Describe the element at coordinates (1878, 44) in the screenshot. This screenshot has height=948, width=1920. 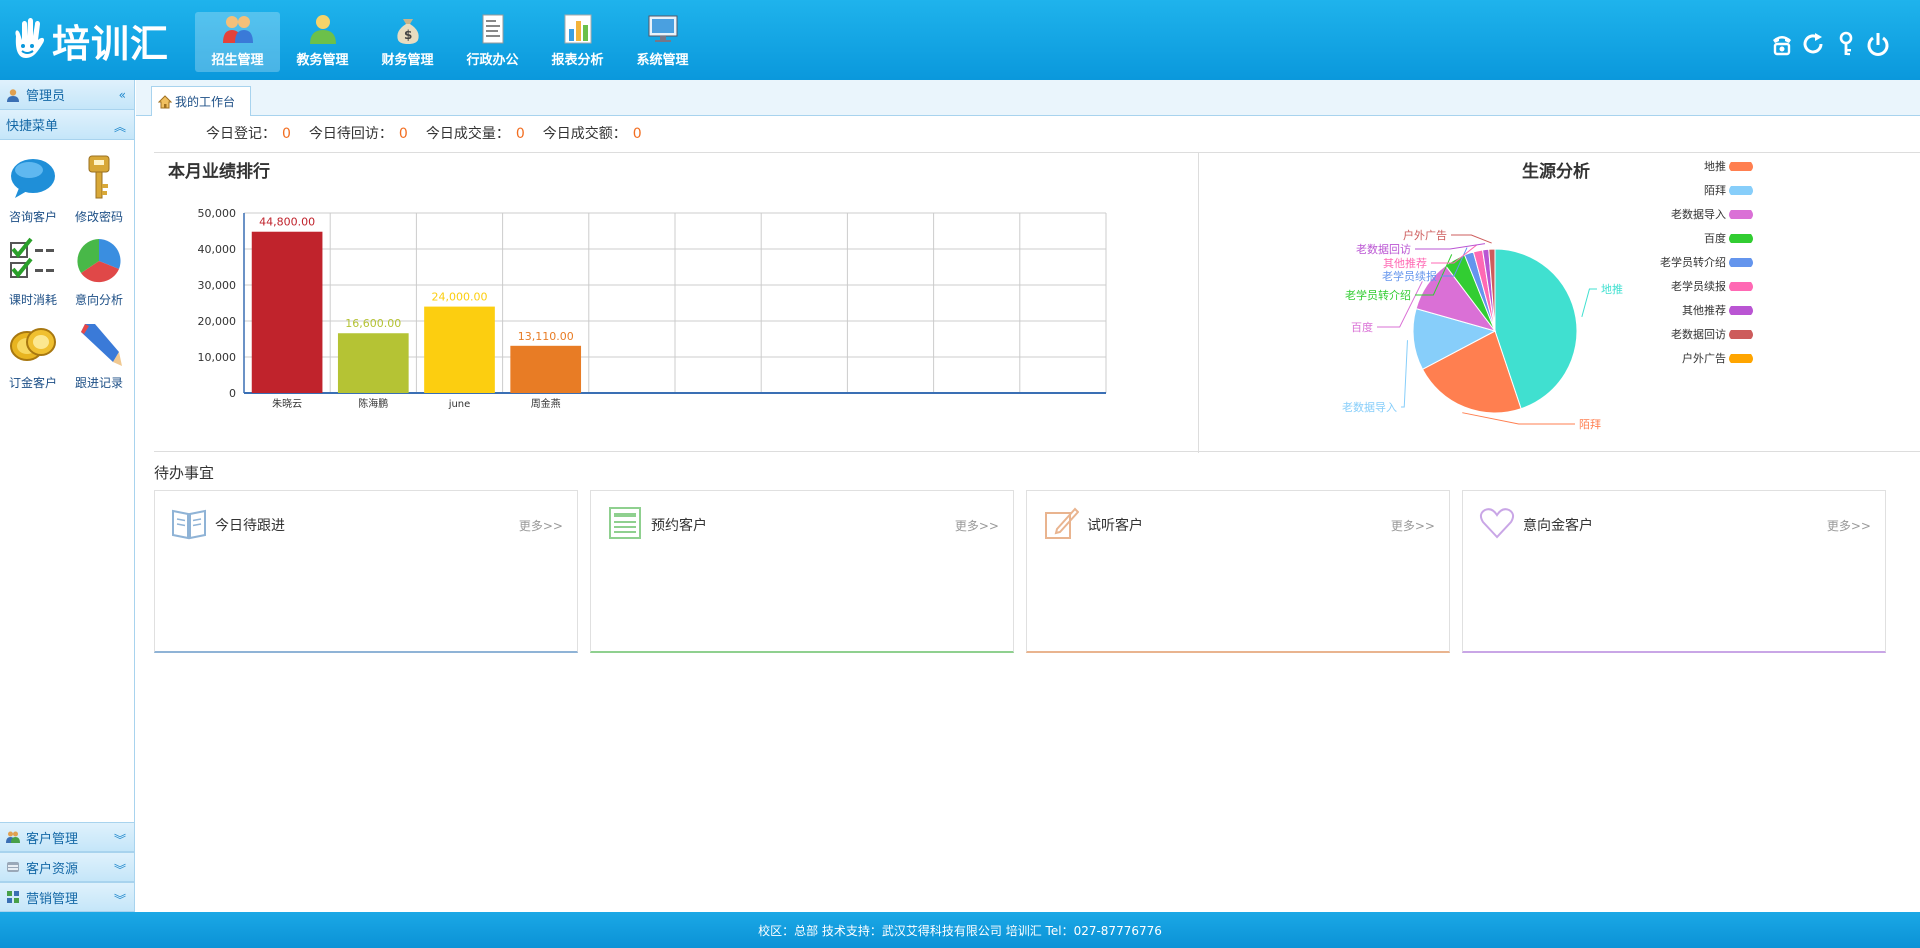
I see `power-icon` at that location.